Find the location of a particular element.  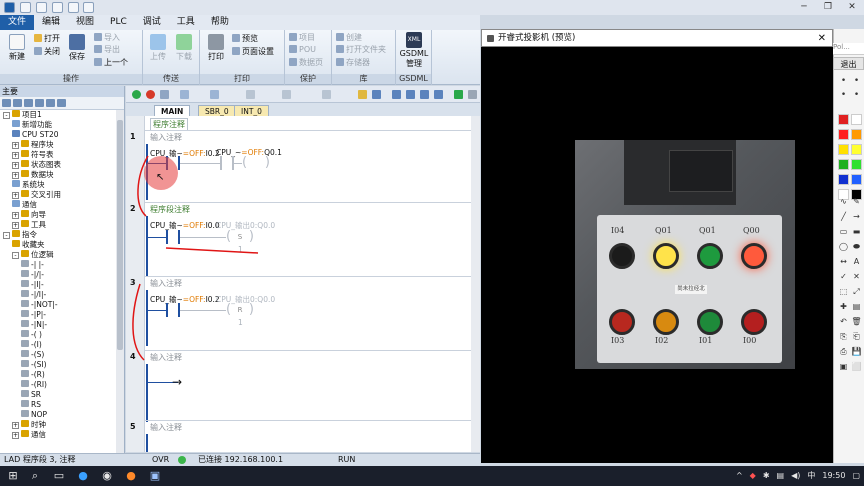

tree-item: + 状态图表 is located at coordinates (36, 165).